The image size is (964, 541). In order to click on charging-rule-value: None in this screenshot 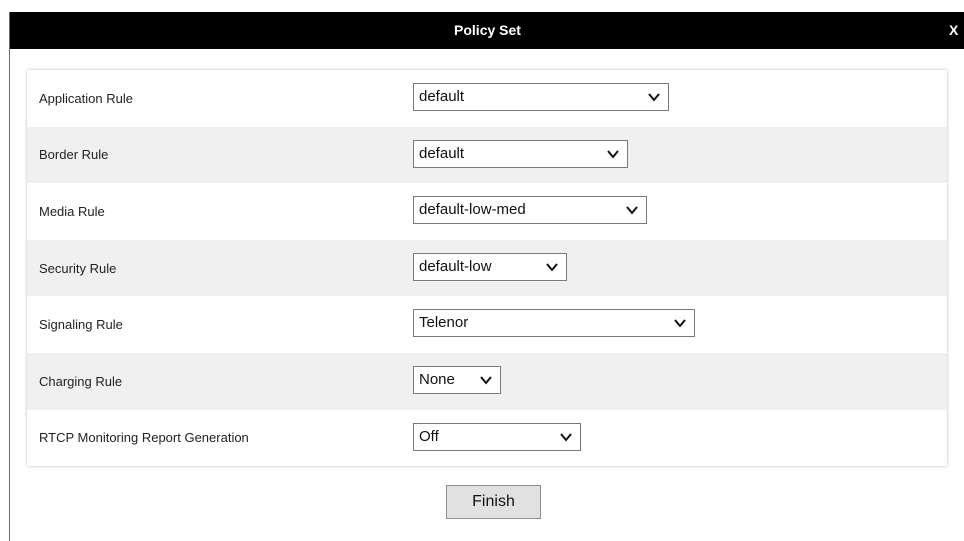, I will do `click(437, 379)`.